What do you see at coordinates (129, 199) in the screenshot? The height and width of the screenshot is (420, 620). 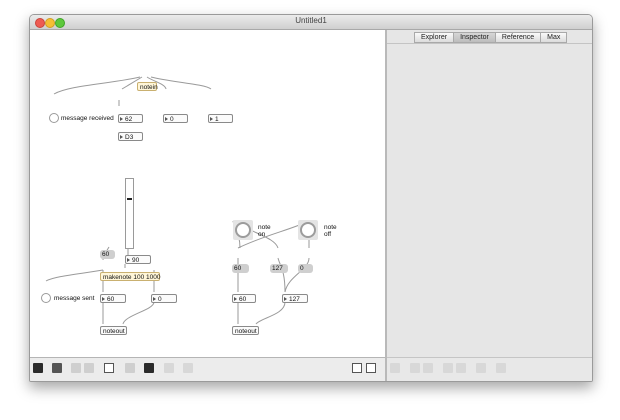 I see `slider-knob` at bounding box center [129, 199].